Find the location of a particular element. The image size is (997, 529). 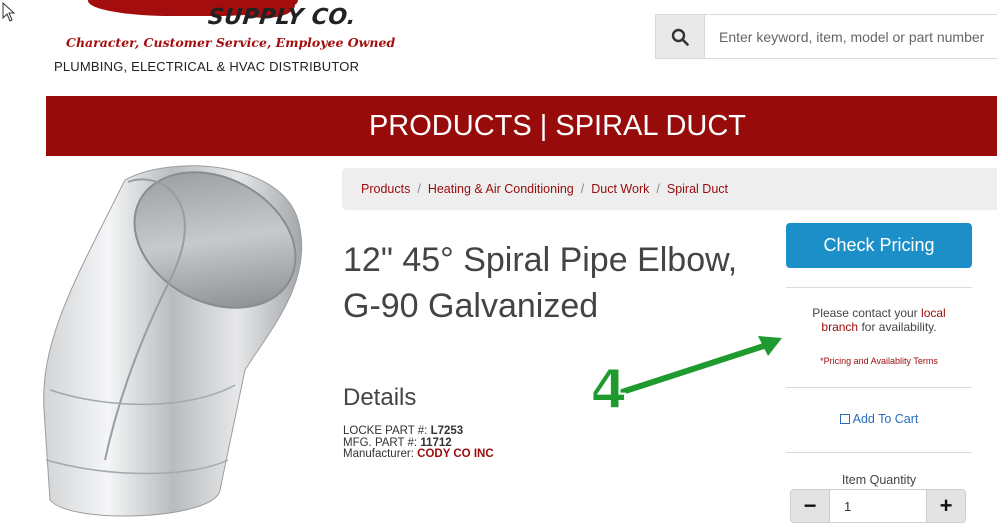

page-title: PRODUCTS | SPIRAL DUCT is located at coordinates (557, 125).